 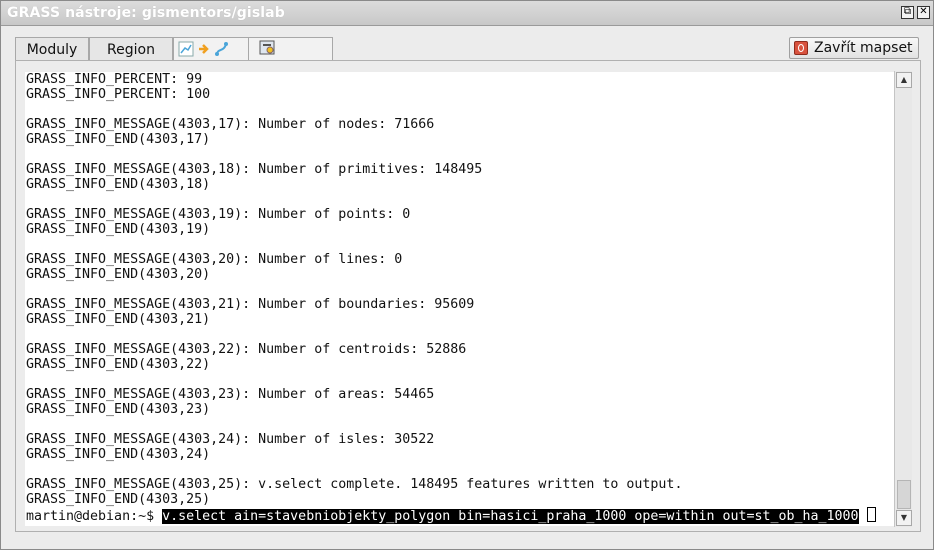 I want to click on tab-module-icon, so click(x=291, y=49).